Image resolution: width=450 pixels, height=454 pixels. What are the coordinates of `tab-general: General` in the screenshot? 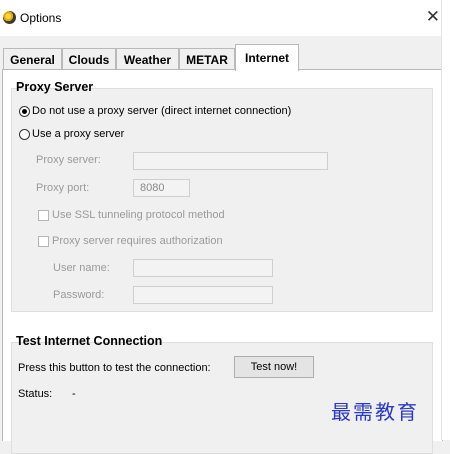 It's located at (32, 58).